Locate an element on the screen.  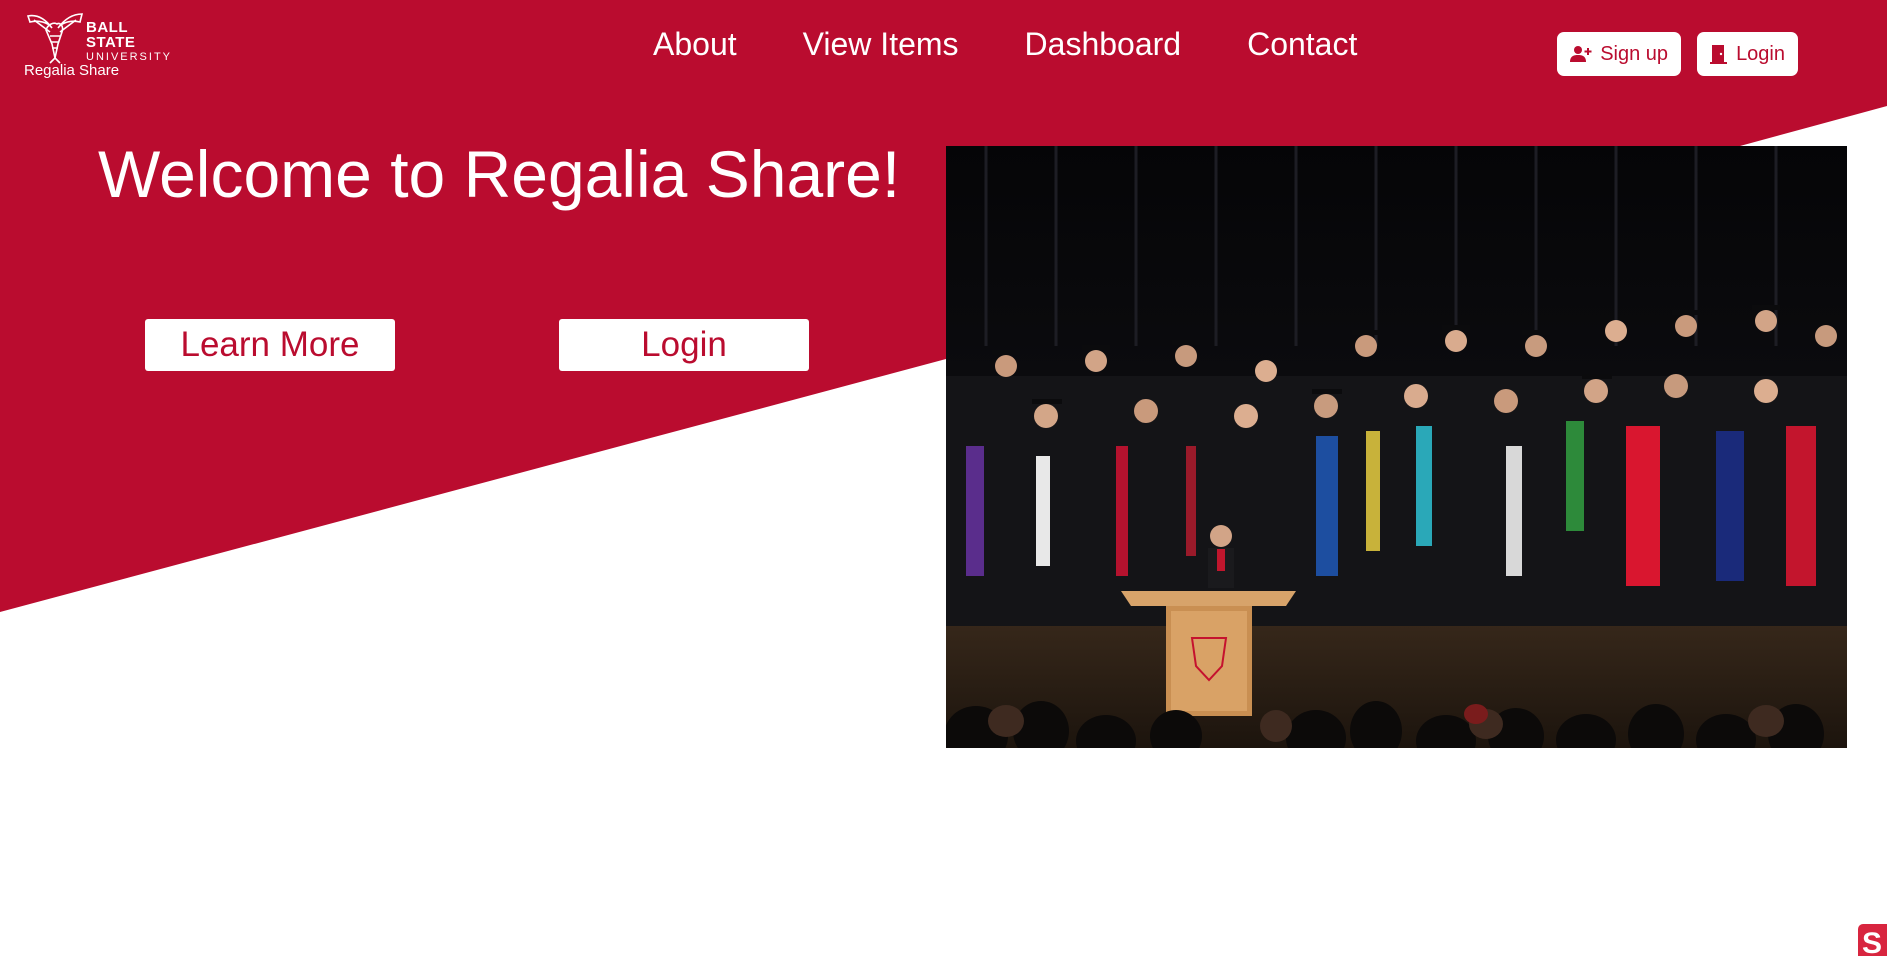
header-login-button: Login is located at coordinates (1747, 54).